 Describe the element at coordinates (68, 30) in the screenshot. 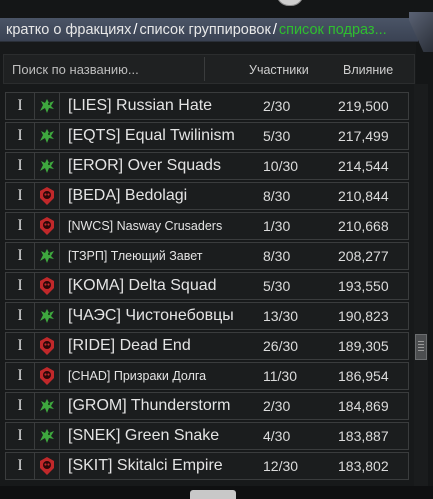

I see `breadcrumb-item-factions-summary: кратко о фракциях` at that location.